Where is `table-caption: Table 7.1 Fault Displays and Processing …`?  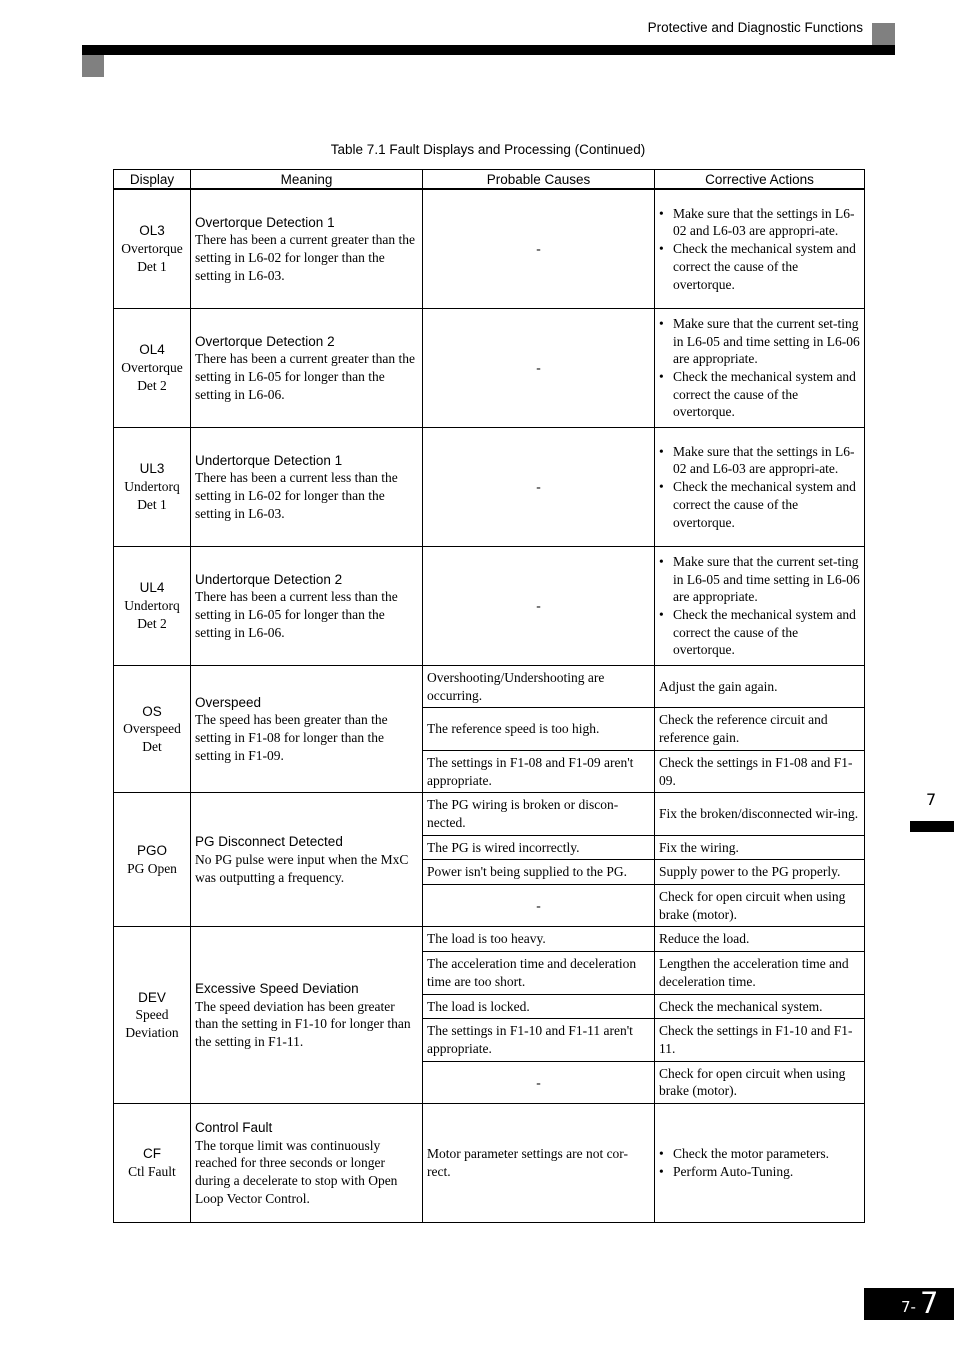 table-caption: Table 7.1 Fault Displays and Processing … is located at coordinates (488, 149).